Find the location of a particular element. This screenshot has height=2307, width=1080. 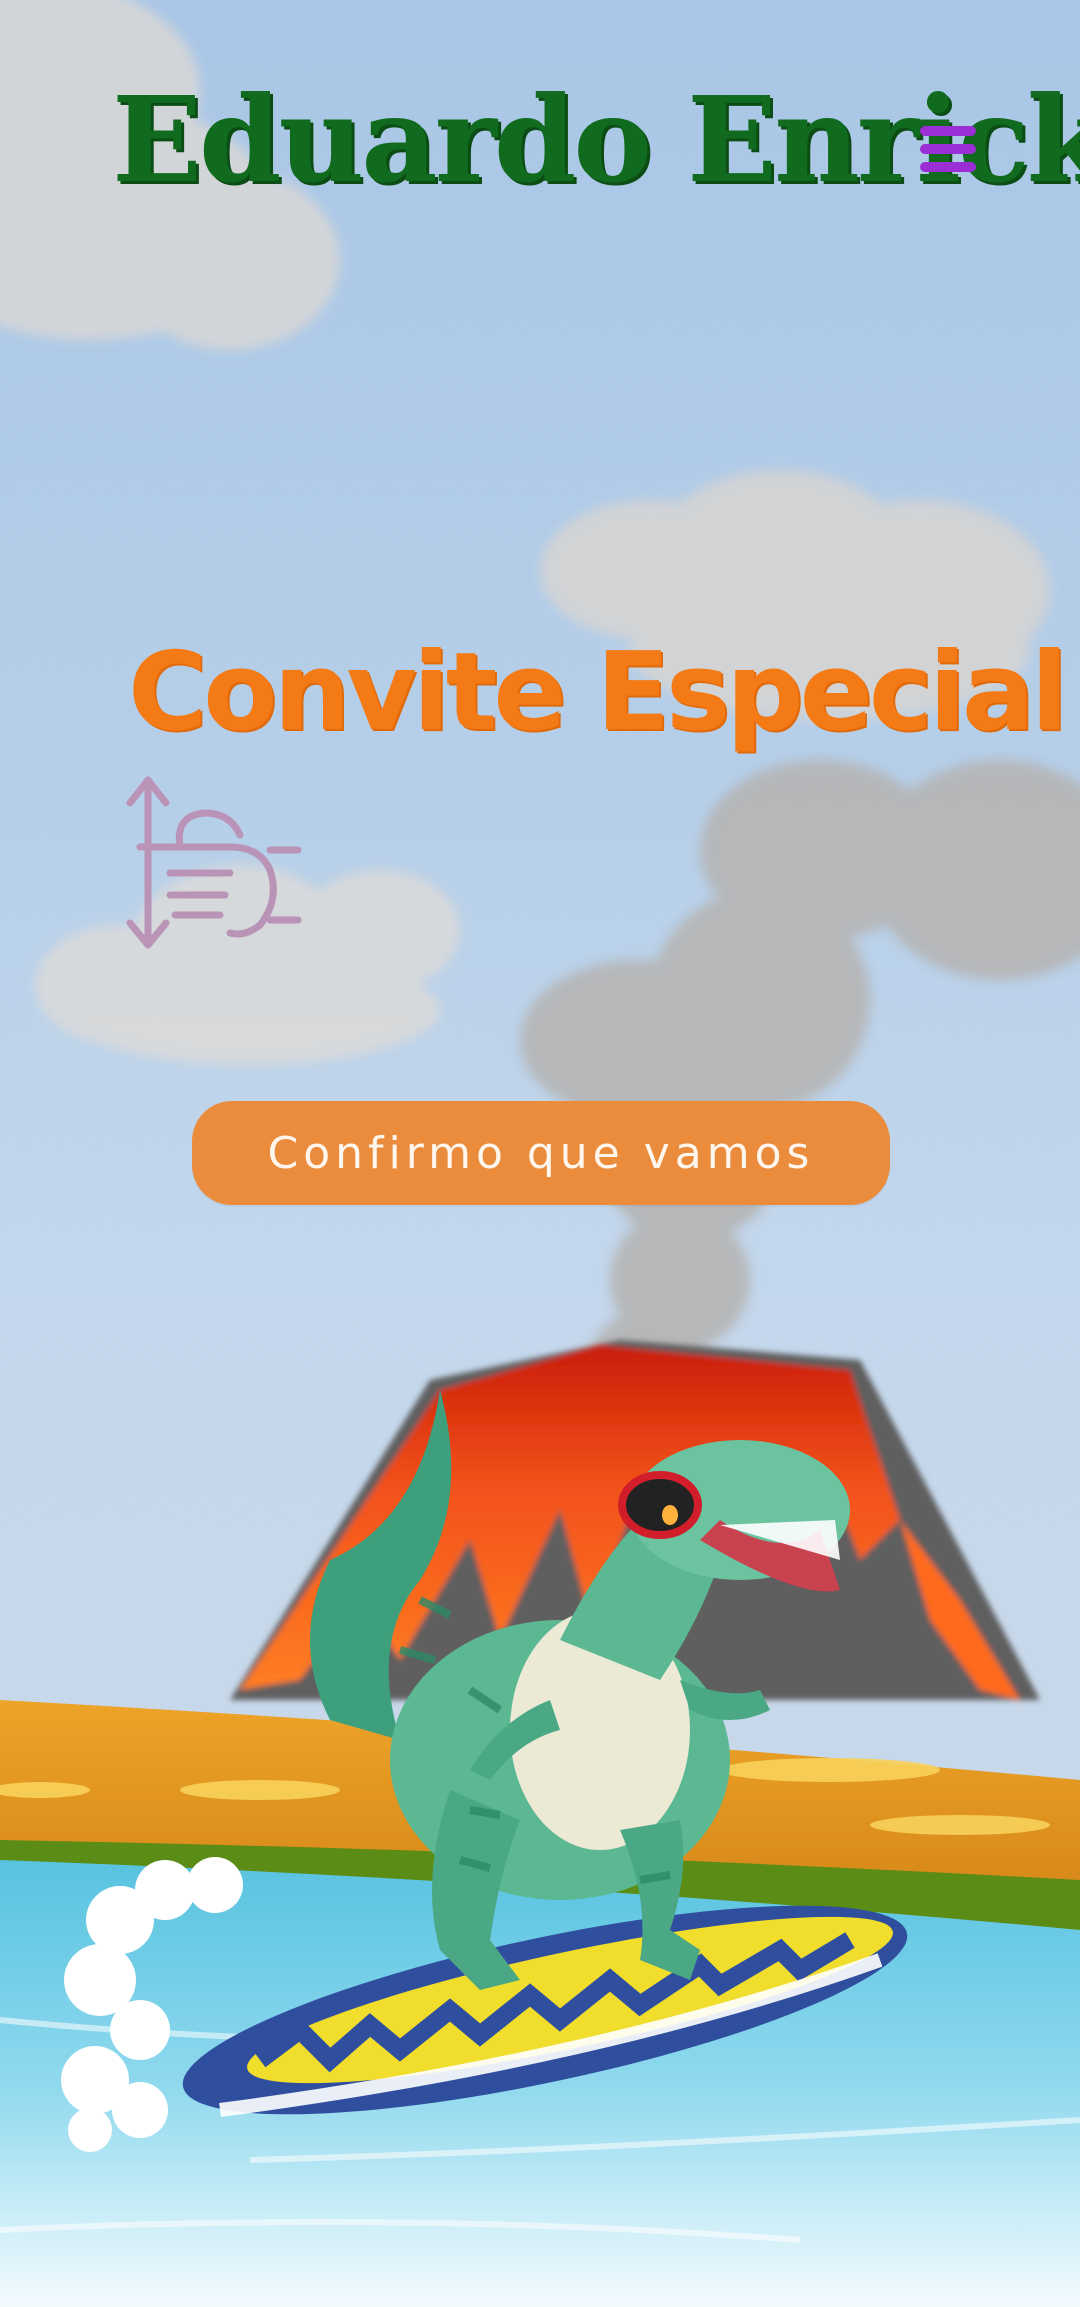

smoke-cloud is located at coordinates (800, 1085).